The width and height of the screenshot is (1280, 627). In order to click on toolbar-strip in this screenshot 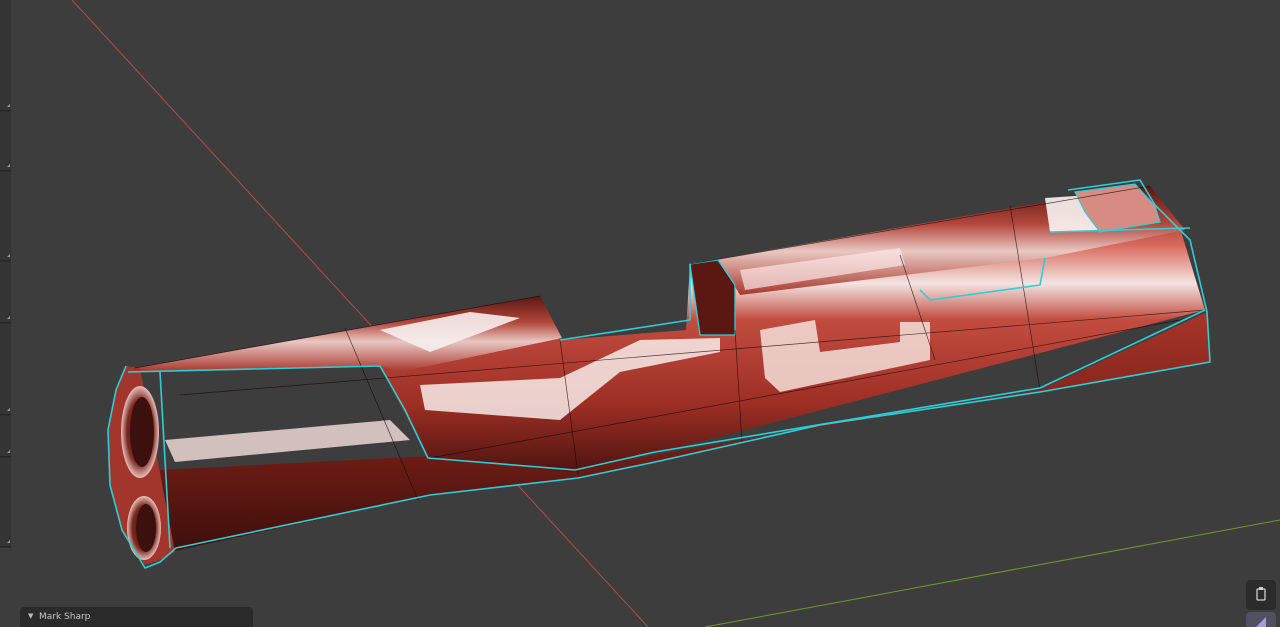, I will do `click(5, 274)`.